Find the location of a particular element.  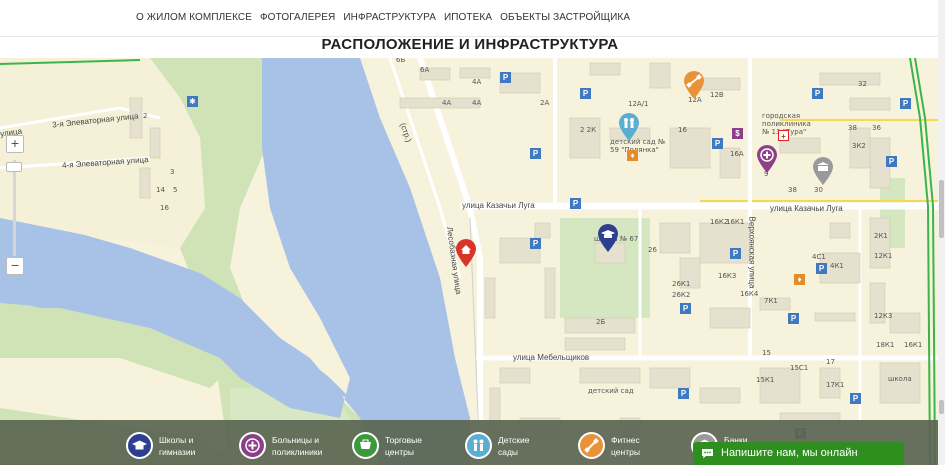

house-number: 2К1 is located at coordinates (881, 236).